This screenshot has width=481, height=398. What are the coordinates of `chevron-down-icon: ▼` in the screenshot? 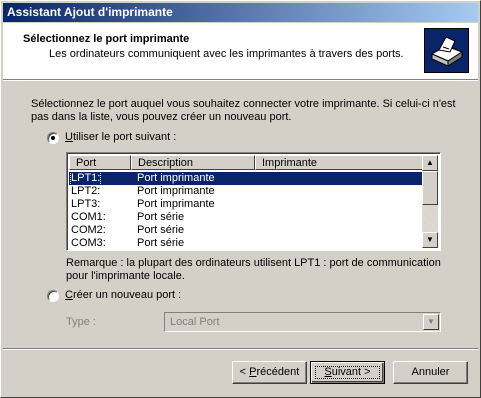 It's located at (431, 322).